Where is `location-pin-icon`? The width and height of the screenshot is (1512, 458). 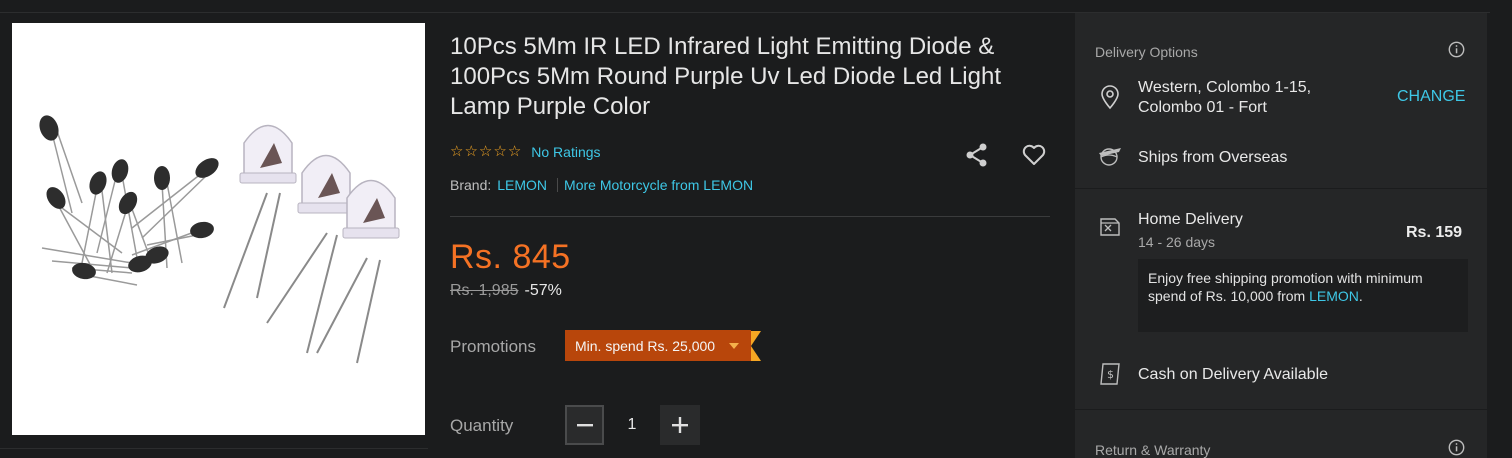 location-pin-icon is located at coordinates (1110, 97).